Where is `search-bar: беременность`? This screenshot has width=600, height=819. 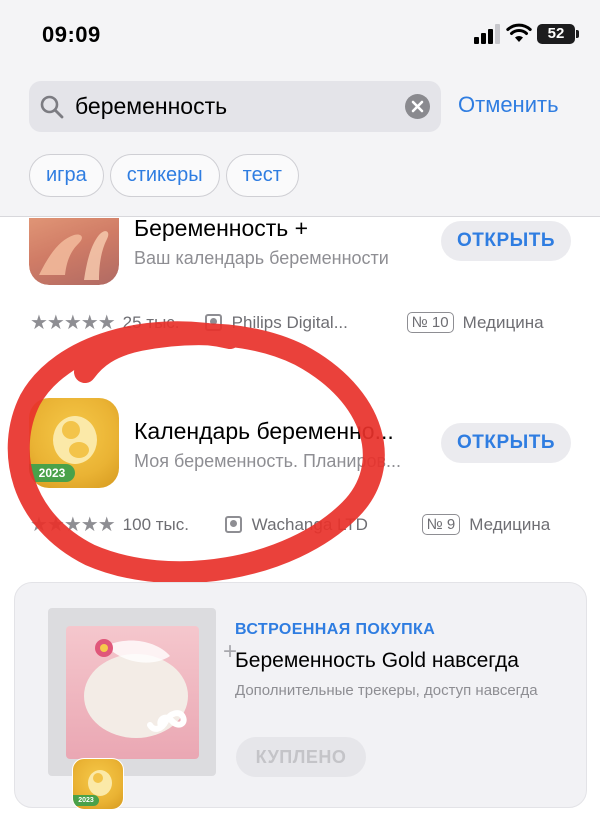
search-bar: беременность is located at coordinates (235, 106).